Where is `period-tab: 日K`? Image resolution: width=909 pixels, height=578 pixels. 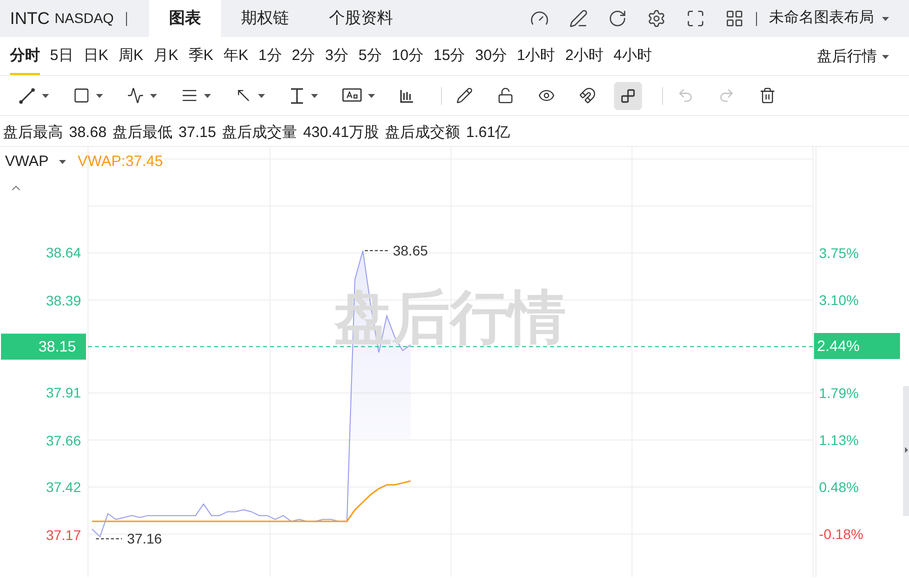
period-tab: 日K is located at coordinates (95, 57).